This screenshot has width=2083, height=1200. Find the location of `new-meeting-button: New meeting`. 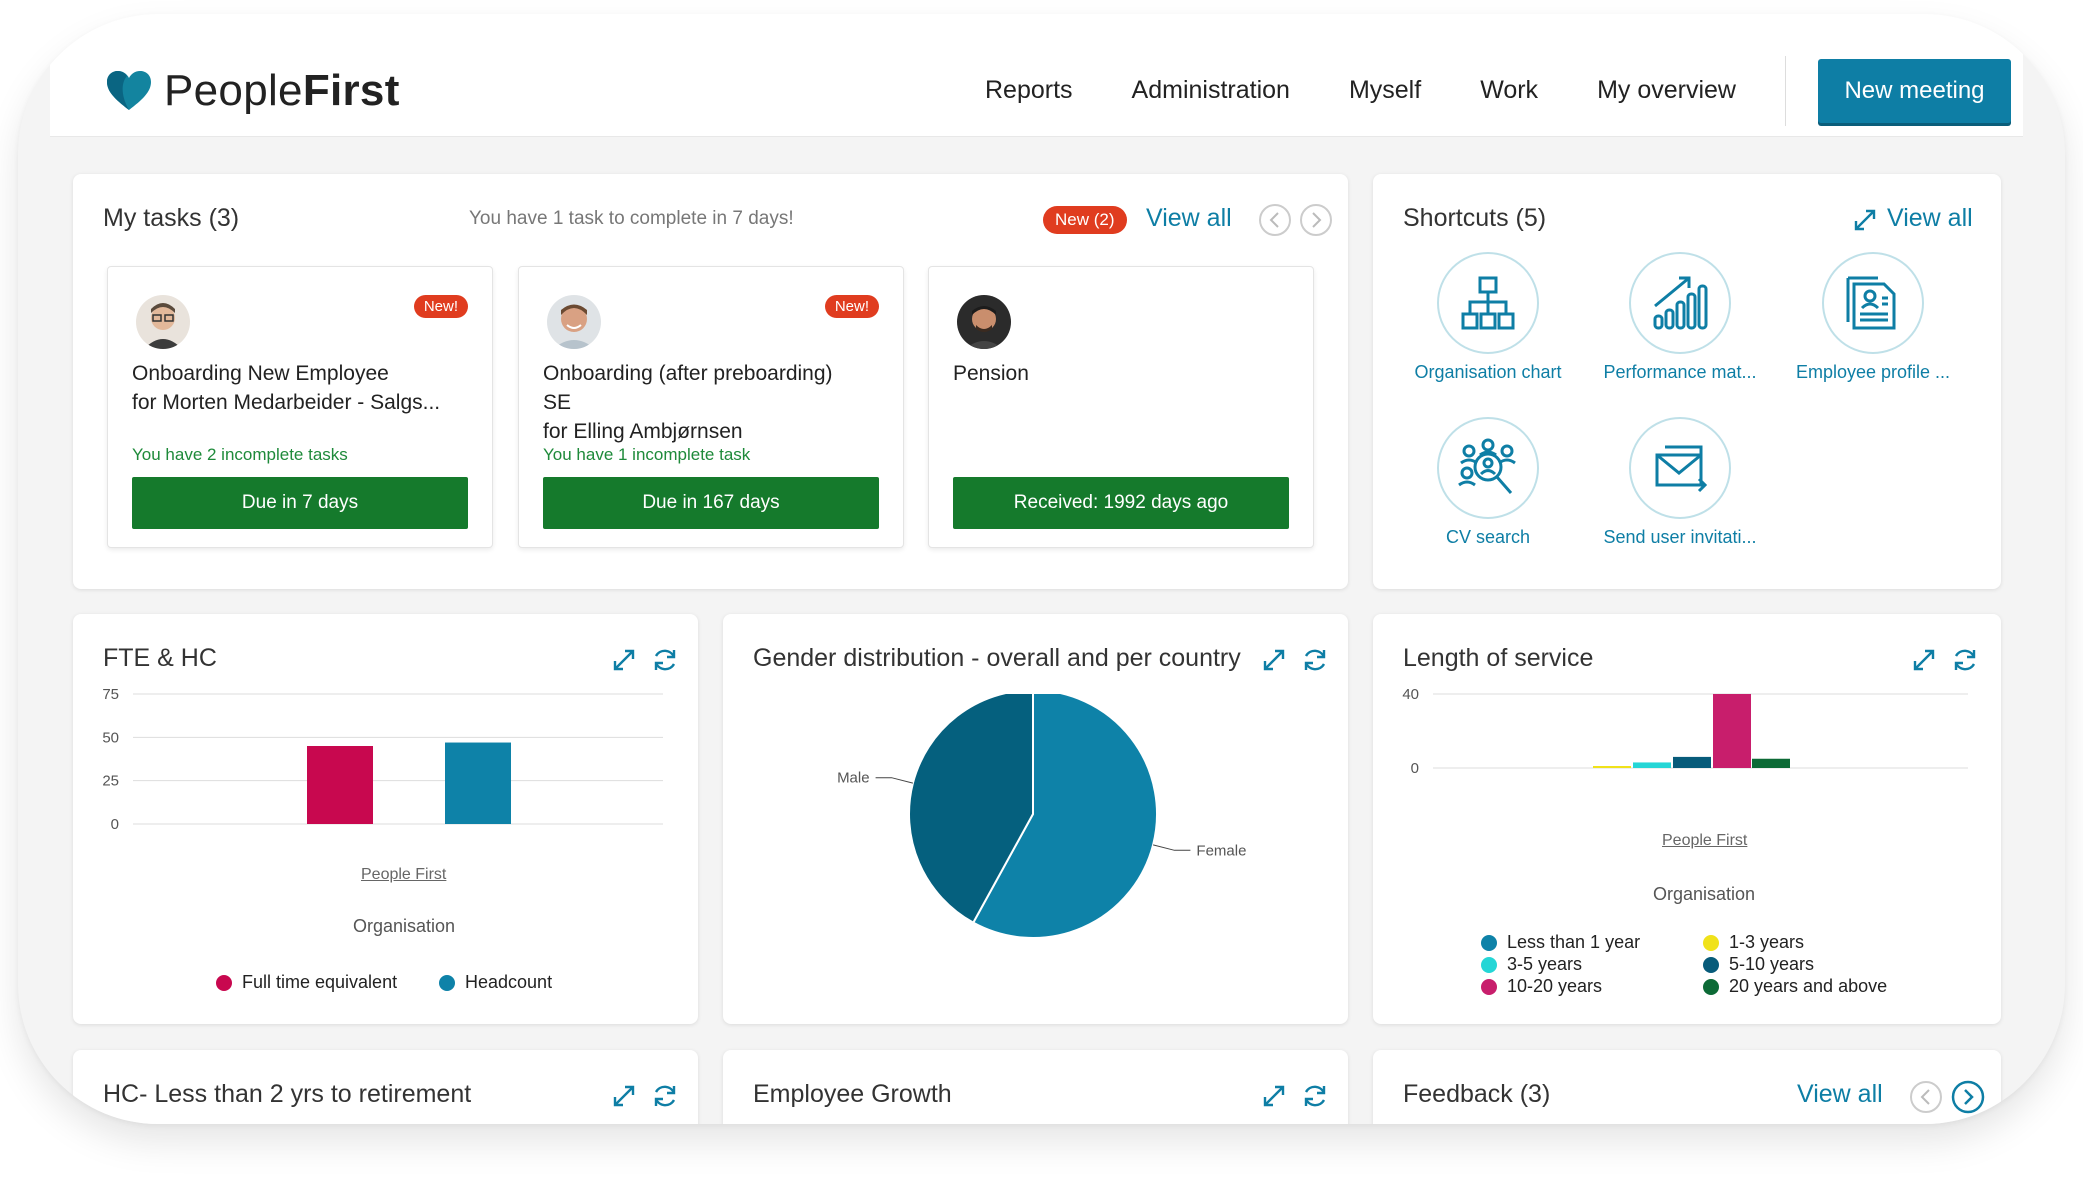

new-meeting-button: New meeting is located at coordinates (1914, 91).